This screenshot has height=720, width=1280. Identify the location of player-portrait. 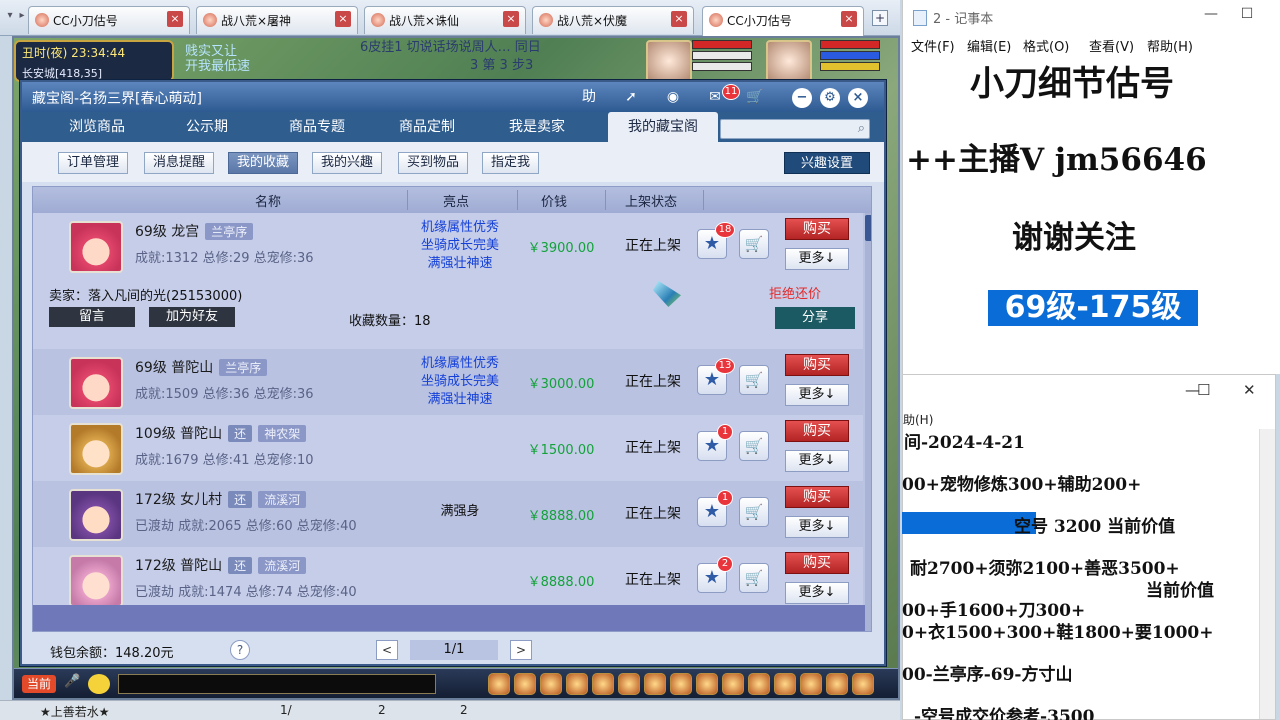
(669, 61).